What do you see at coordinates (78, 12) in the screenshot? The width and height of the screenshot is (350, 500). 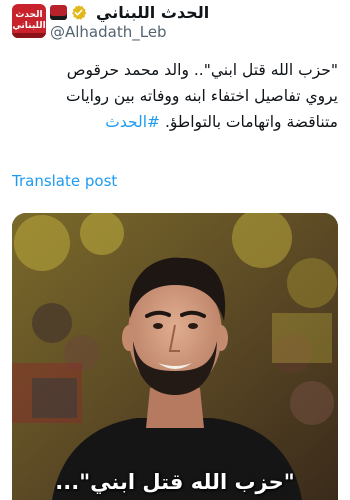 I see `verified-gold-icon` at bounding box center [78, 12].